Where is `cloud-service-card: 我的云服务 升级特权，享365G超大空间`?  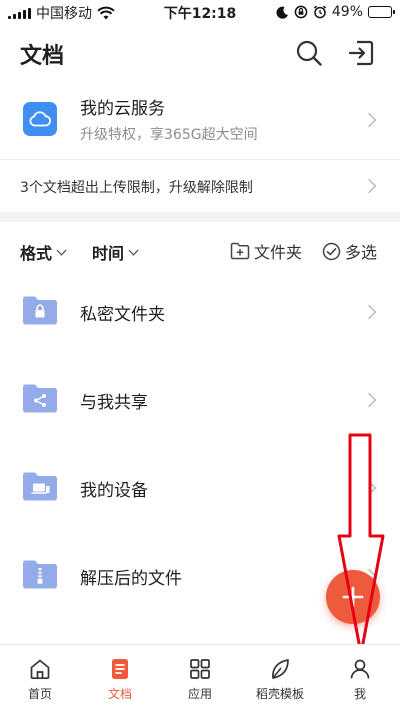
cloud-service-card: 我的云服务 升级特权，享365G超大空间 is located at coordinates (200, 120).